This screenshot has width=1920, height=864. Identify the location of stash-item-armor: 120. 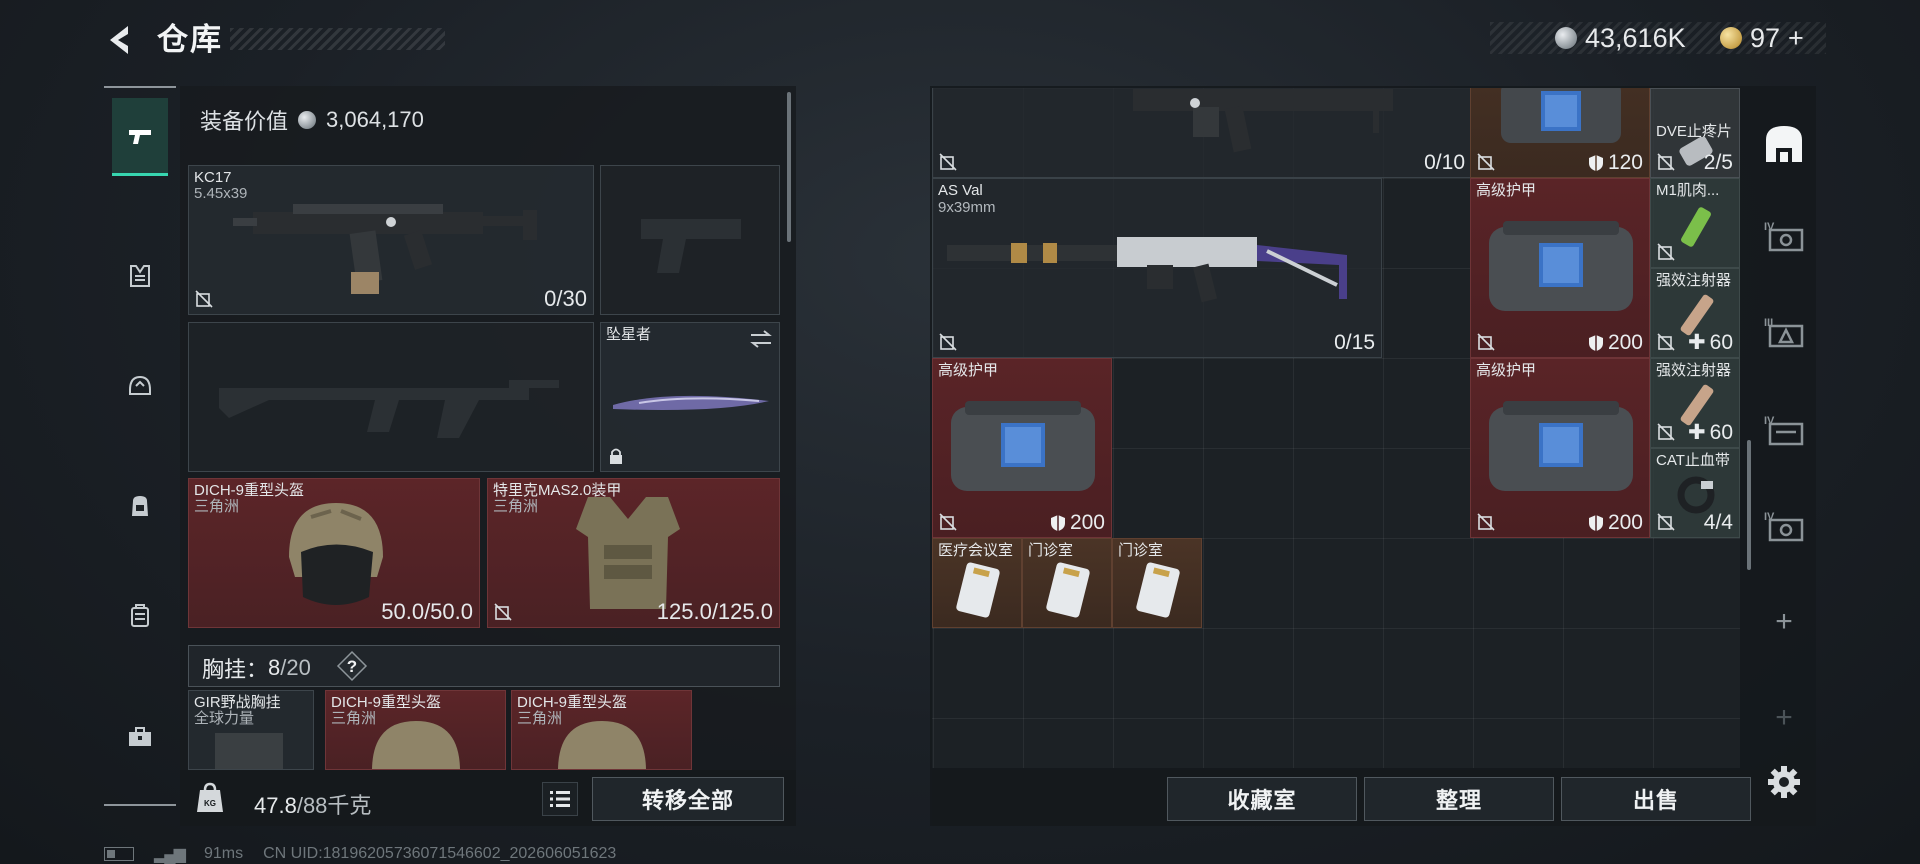
(1560, 133).